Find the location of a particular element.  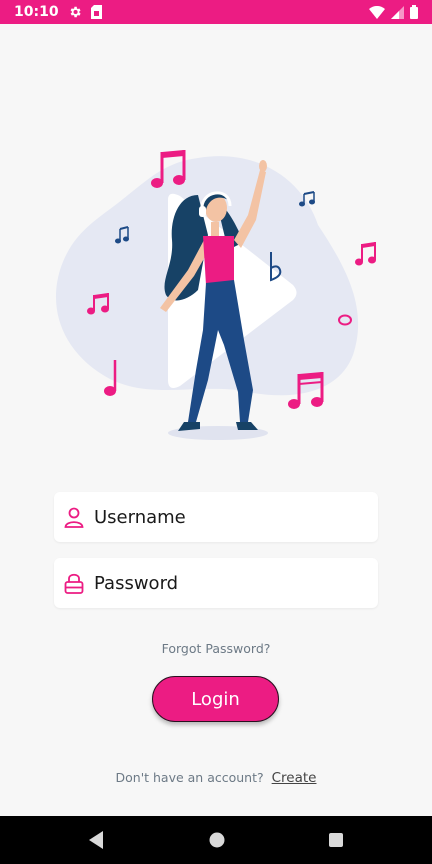

home-icon is located at coordinates (217, 842).